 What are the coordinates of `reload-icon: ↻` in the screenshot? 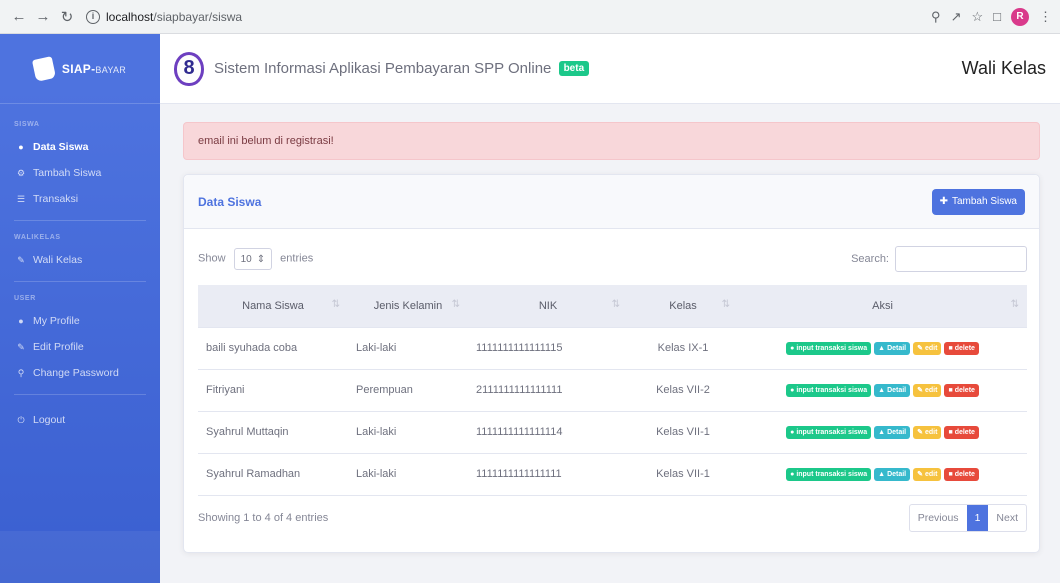 It's located at (67, 17).